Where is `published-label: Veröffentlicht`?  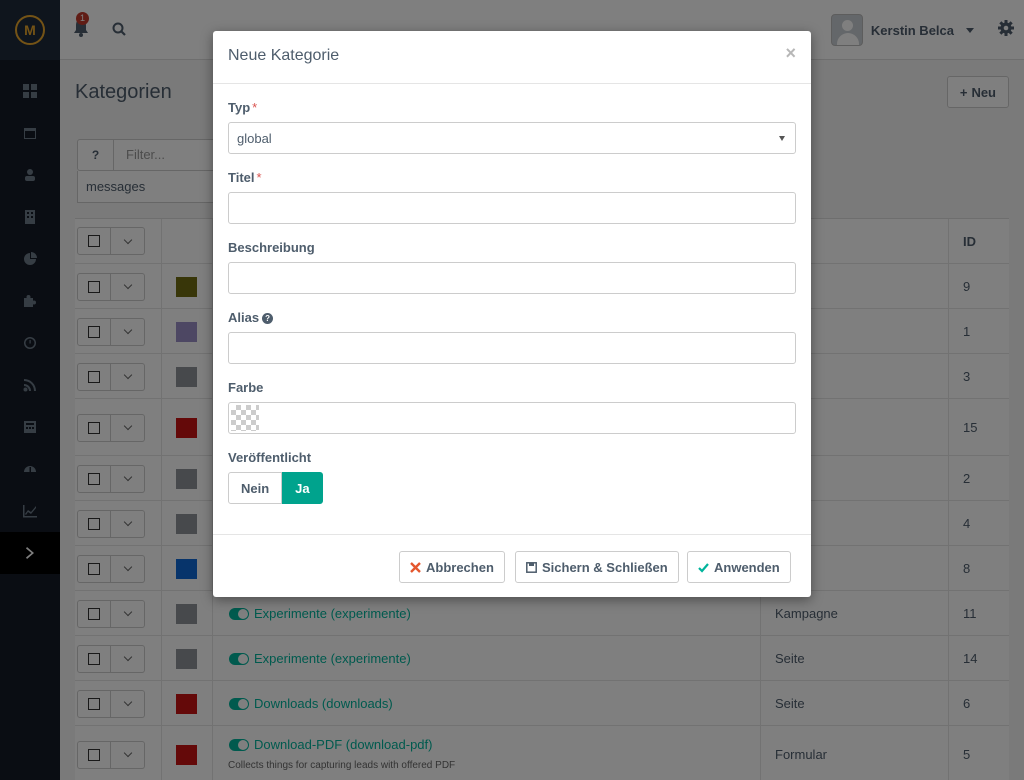
published-label: Veröffentlicht is located at coordinates (270, 457).